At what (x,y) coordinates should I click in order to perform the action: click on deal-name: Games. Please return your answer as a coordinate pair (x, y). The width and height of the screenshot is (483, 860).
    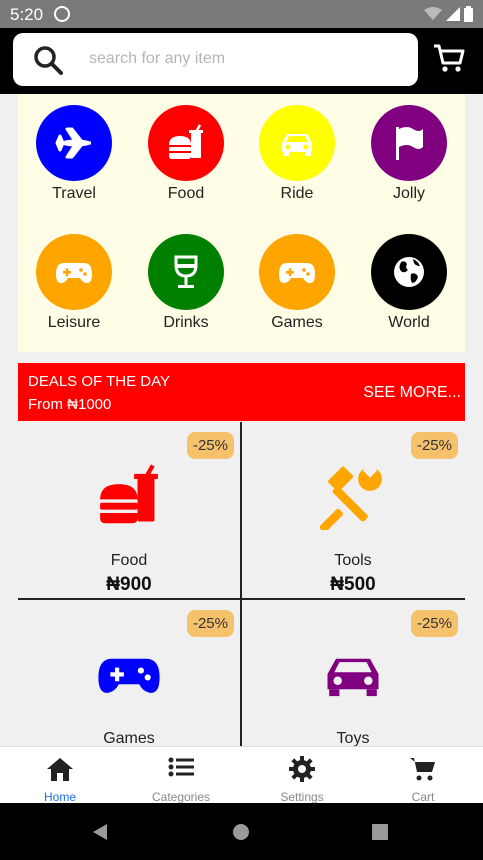
    Looking at the image, I should click on (129, 738).